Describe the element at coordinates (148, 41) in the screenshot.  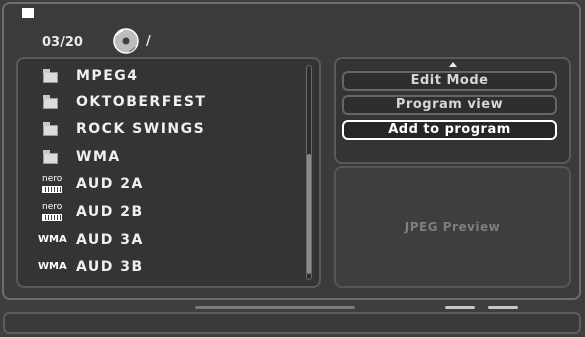
I see `current-path: /` at that location.